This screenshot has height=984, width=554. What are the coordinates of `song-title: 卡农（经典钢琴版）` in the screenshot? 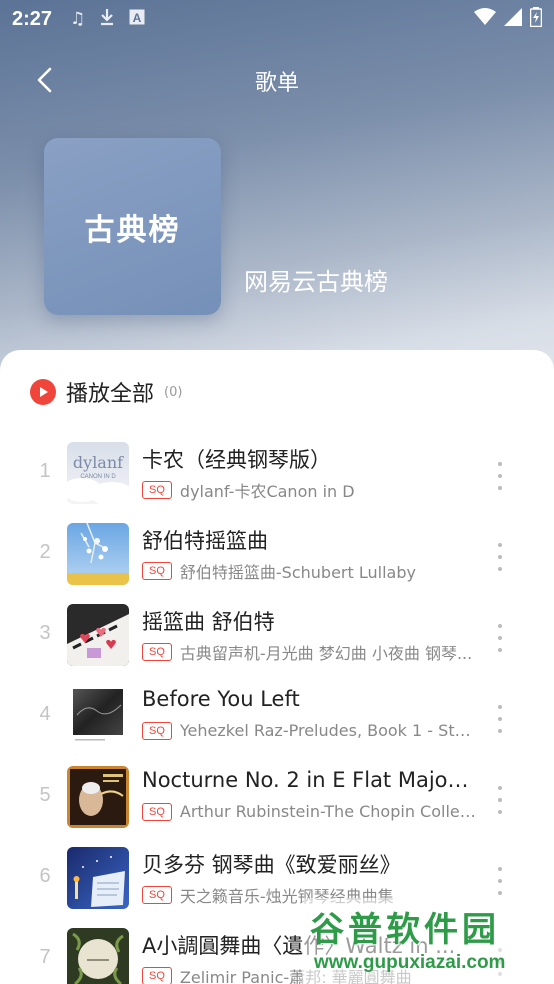 It's located at (236, 460).